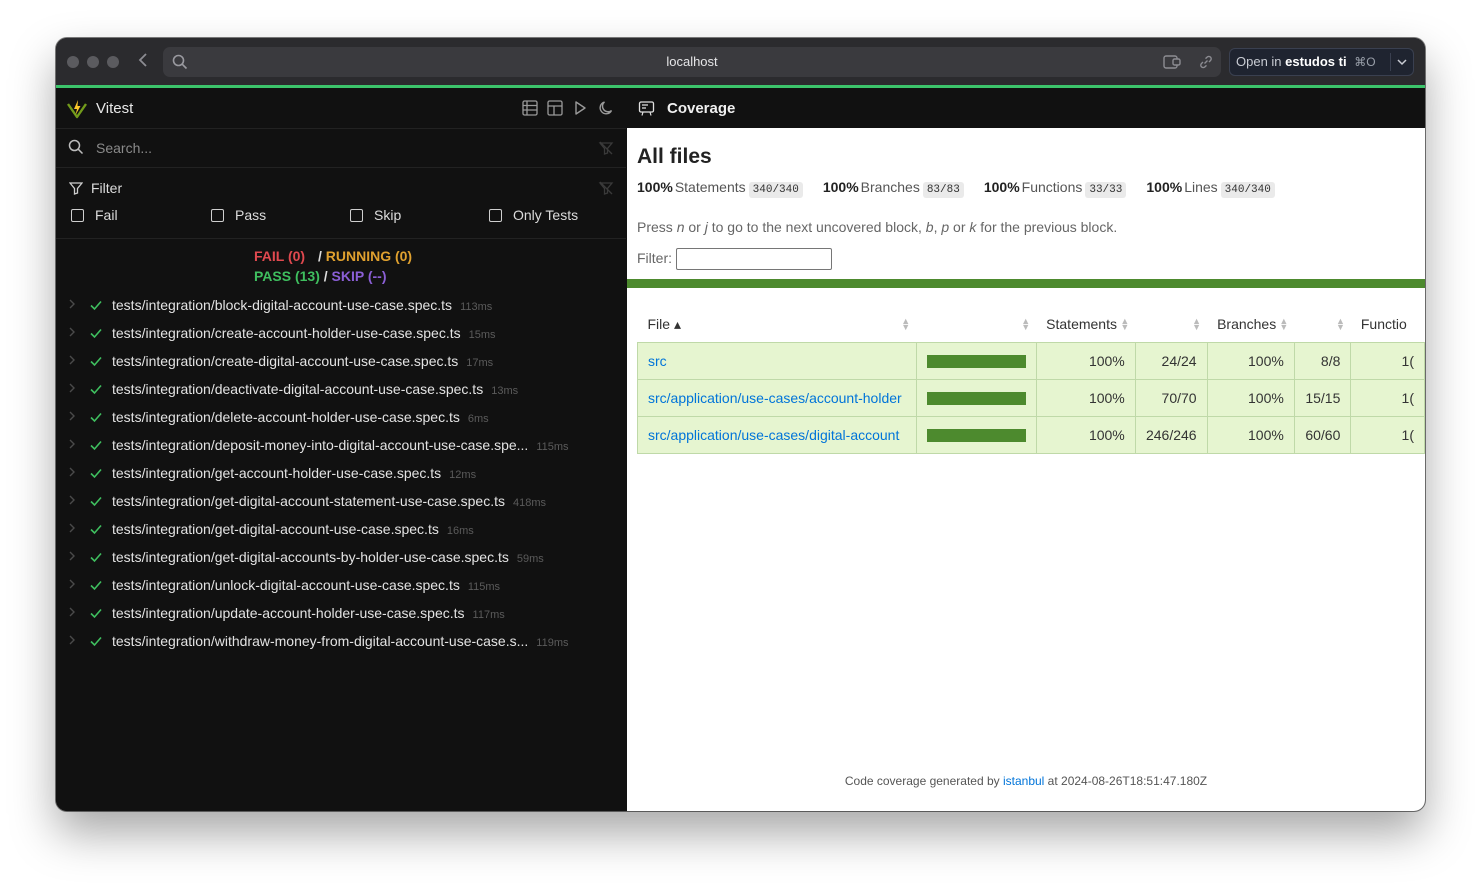 The image size is (1481, 886). I want to click on coverage-stat: 100% Branches 83/83, so click(893, 188).